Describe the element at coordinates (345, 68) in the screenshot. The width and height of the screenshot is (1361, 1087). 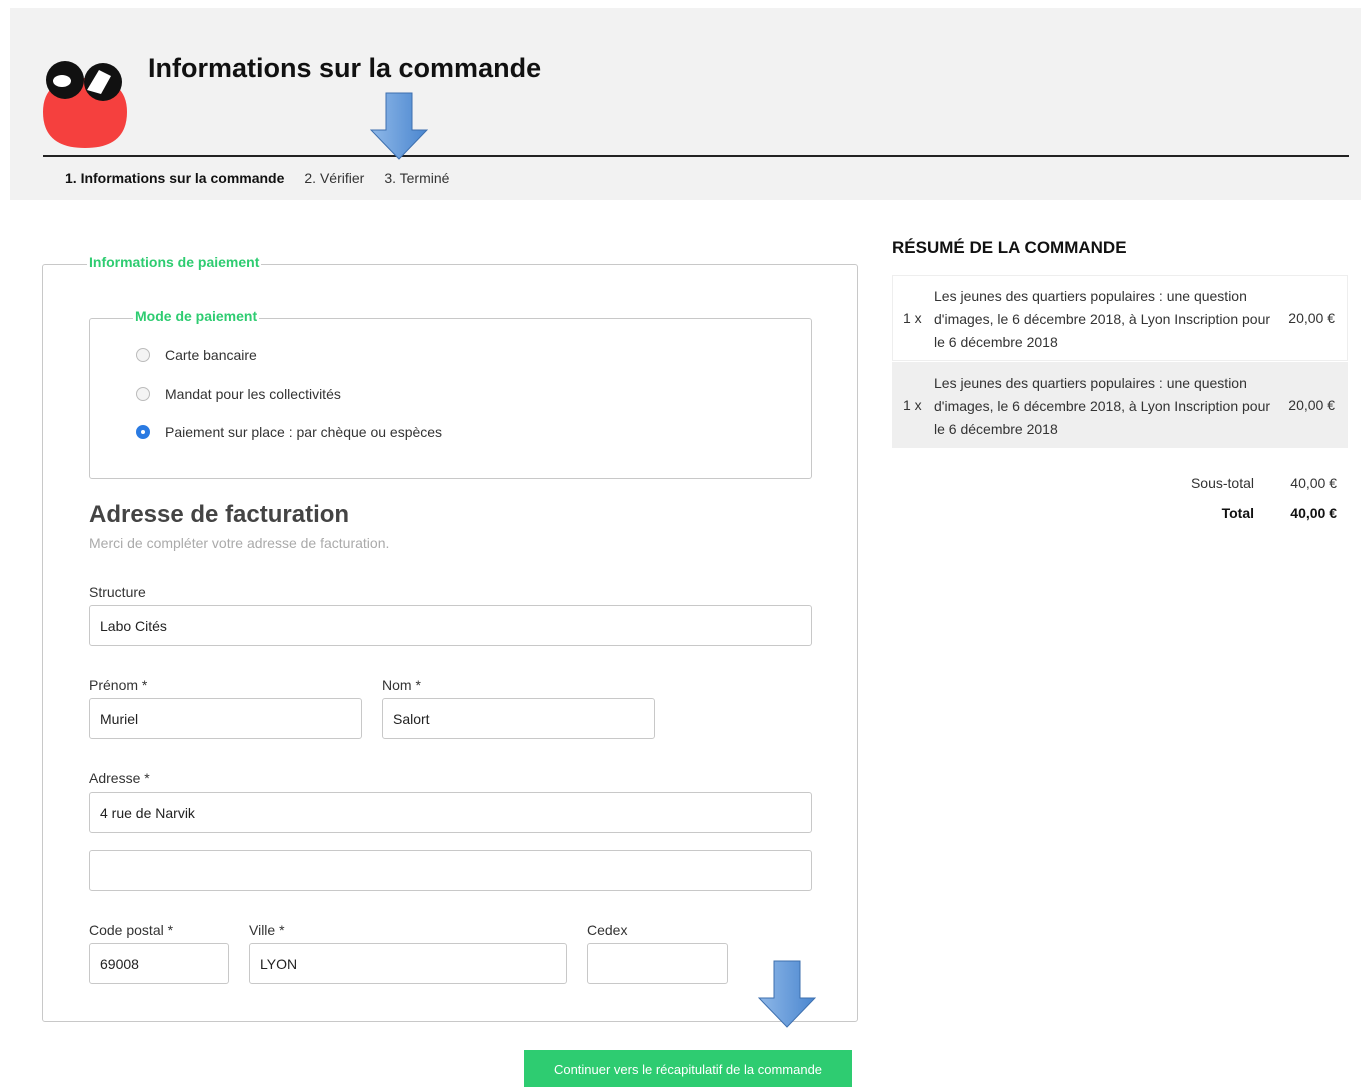
I see `page-title: Informations sur la commande` at that location.